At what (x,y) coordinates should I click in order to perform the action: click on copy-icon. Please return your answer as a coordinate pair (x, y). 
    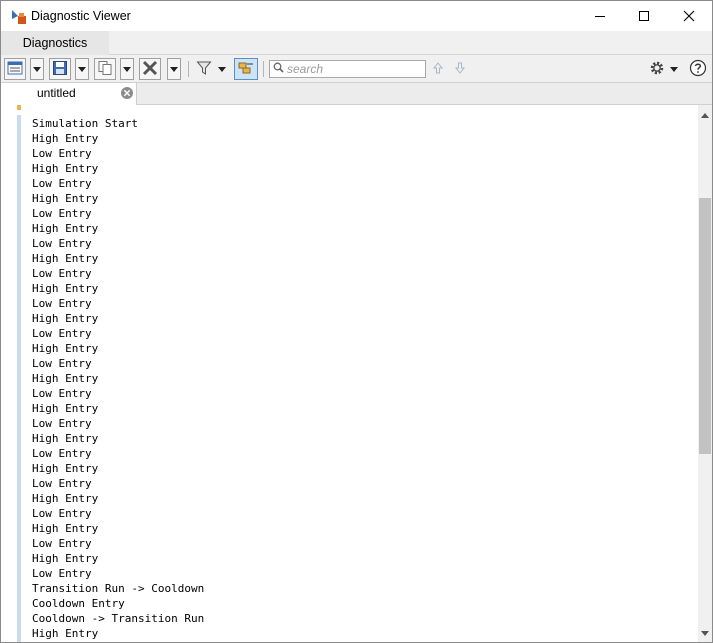
    Looking at the image, I should click on (105, 69).